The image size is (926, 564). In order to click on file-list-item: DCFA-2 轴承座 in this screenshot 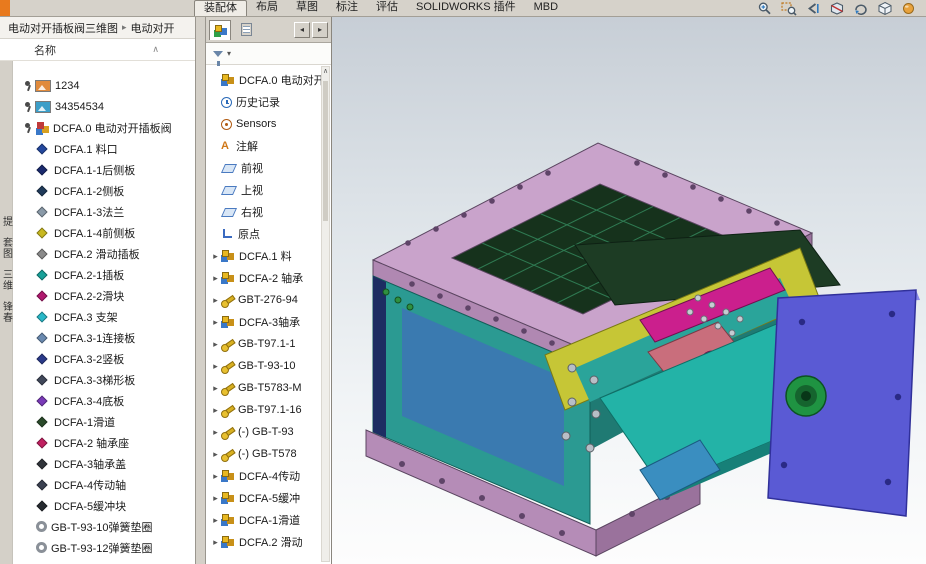, I will do `click(97, 442)`.